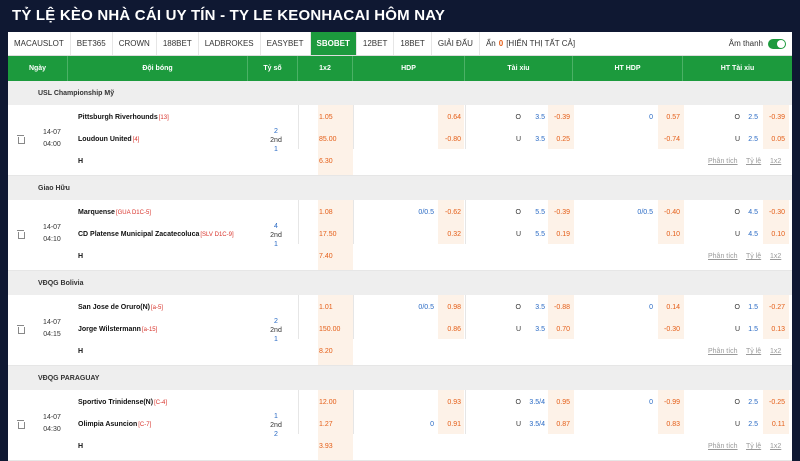  What do you see at coordinates (276, 330) in the screenshot?
I see `match-period: 2nd` at bounding box center [276, 330].